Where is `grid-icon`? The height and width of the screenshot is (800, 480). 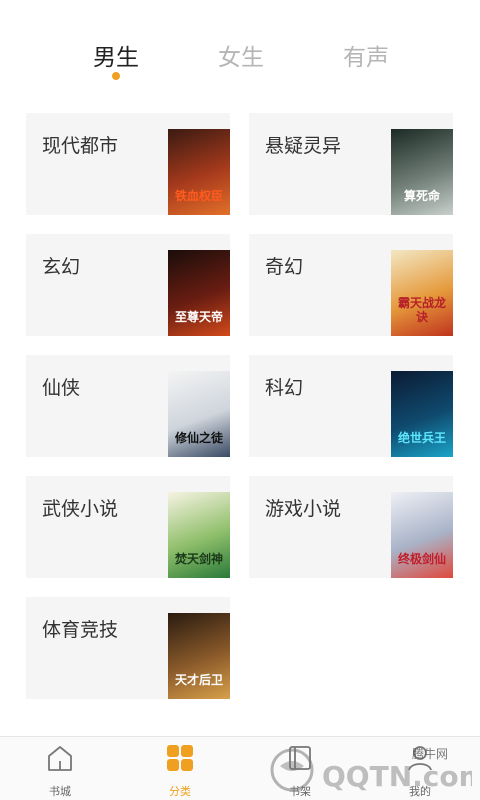 grid-icon is located at coordinates (180, 758).